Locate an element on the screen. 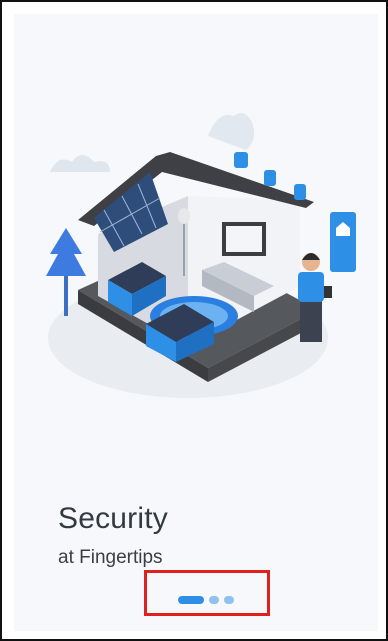 This screenshot has width=388, height=641. page-dot-1-active is located at coordinates (191, 600).